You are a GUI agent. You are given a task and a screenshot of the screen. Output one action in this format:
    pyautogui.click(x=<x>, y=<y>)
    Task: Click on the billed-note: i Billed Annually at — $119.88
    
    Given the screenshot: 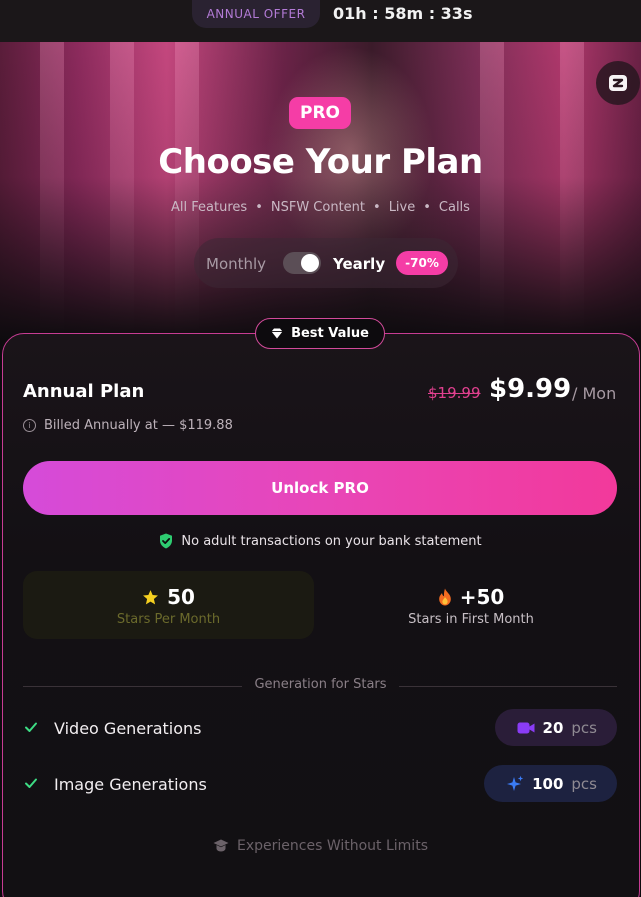 What is the action you would take?
    pyautogui.click(x=128, y=425)
    